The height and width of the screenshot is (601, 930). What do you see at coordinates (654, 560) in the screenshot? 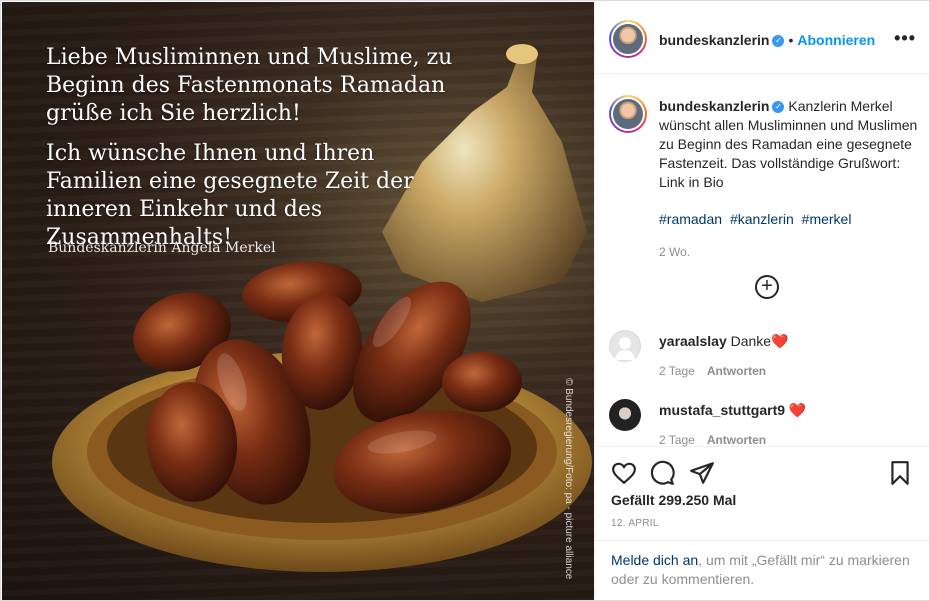
I see `login-link: Melde dich an` at bounding box center [654, 560].